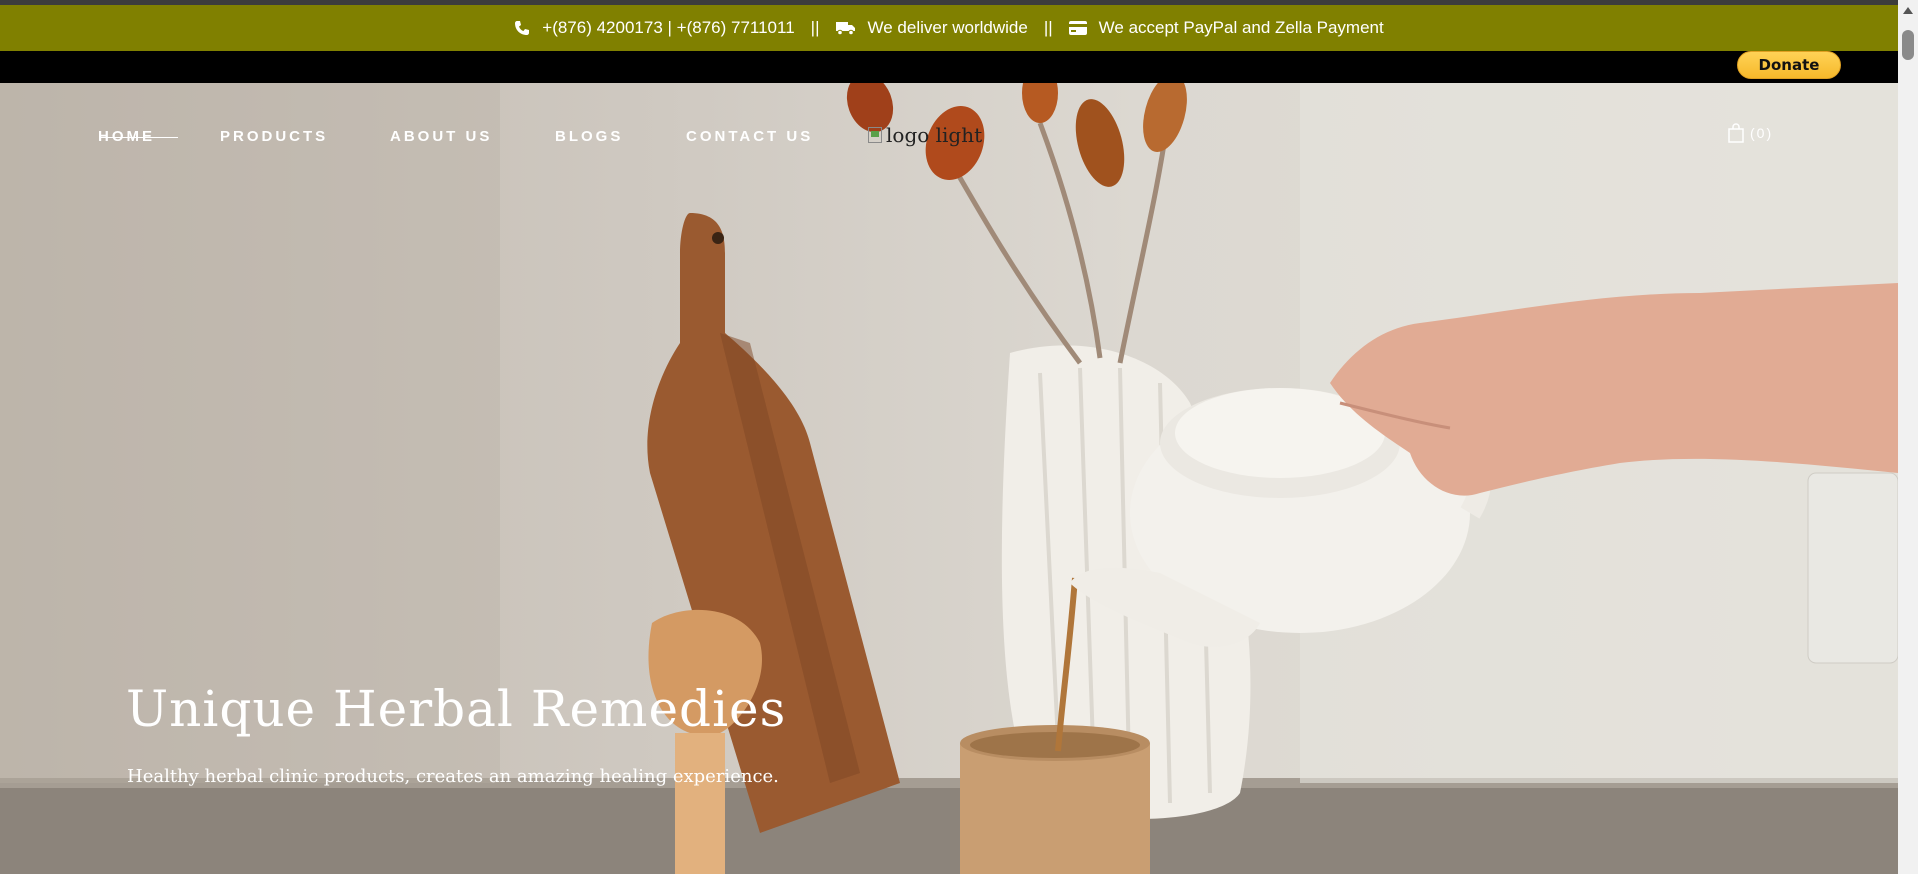 This screenshot has height=874, width=1918. I want to click on site-logo: logo light, so click(925, 135).